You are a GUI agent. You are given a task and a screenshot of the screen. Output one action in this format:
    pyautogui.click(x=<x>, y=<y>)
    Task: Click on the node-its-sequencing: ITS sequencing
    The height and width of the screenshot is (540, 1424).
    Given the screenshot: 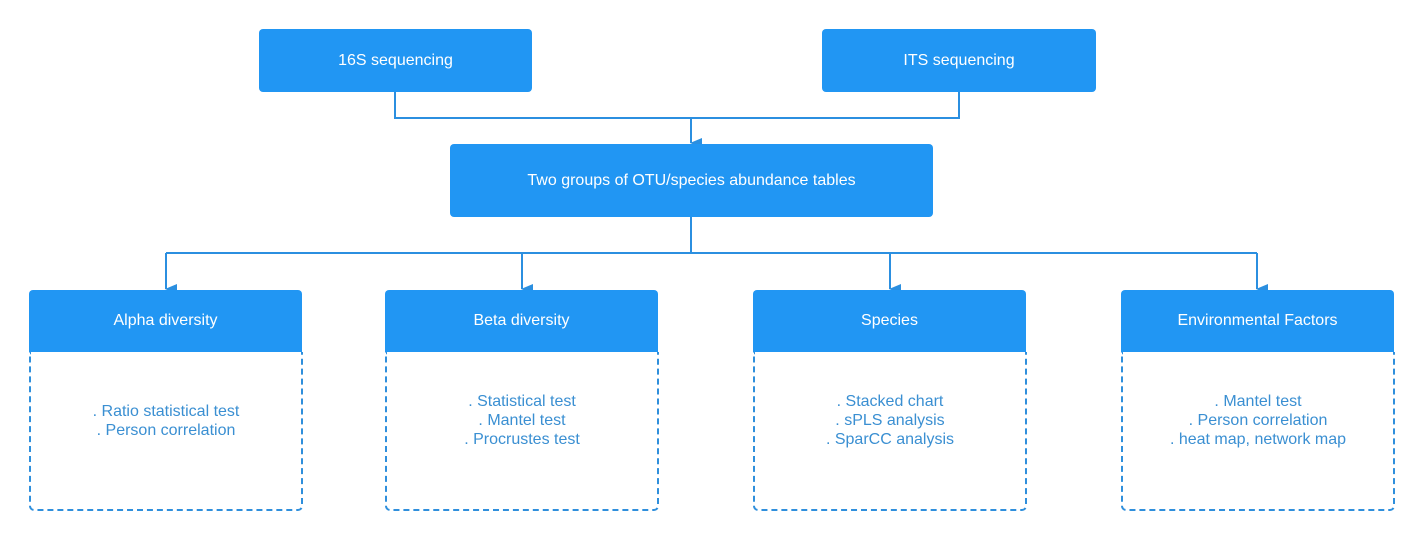 What is the action you would take?
    pyautogui.click(x=959, y=60)
    